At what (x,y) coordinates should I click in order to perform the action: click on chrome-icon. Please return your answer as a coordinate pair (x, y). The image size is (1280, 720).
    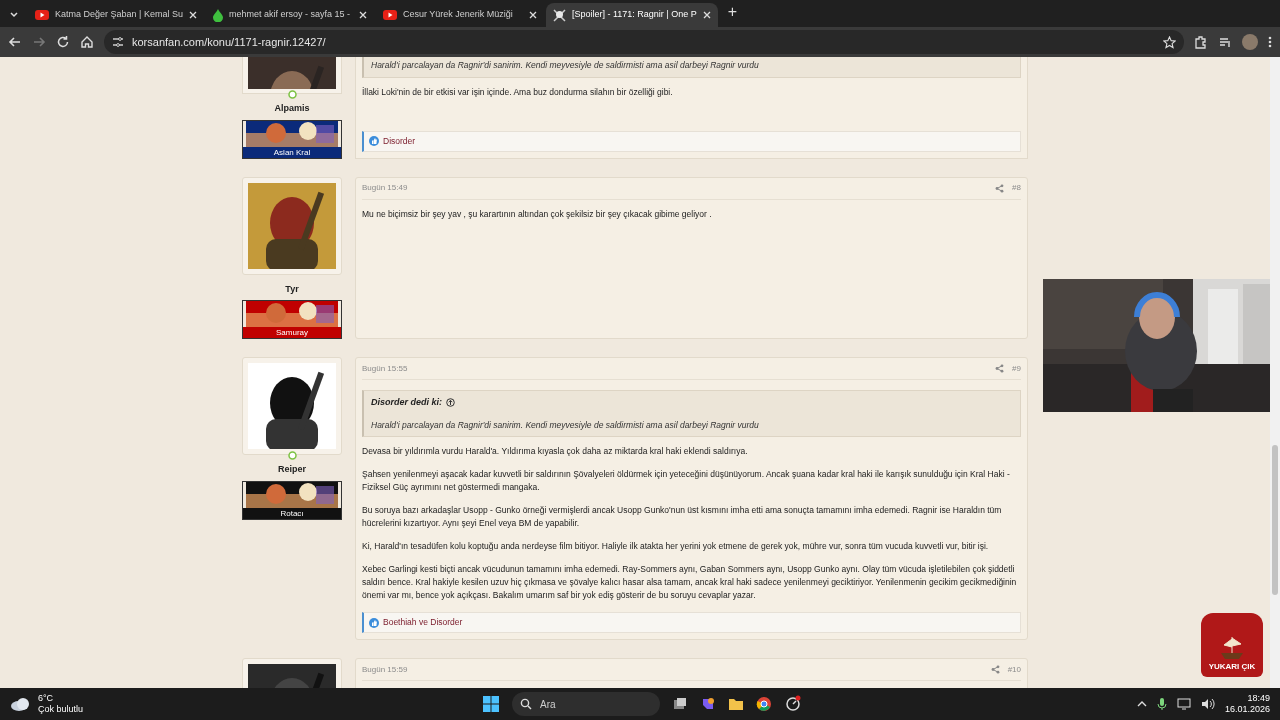
    Looking at the image, I should click on (764, 704).